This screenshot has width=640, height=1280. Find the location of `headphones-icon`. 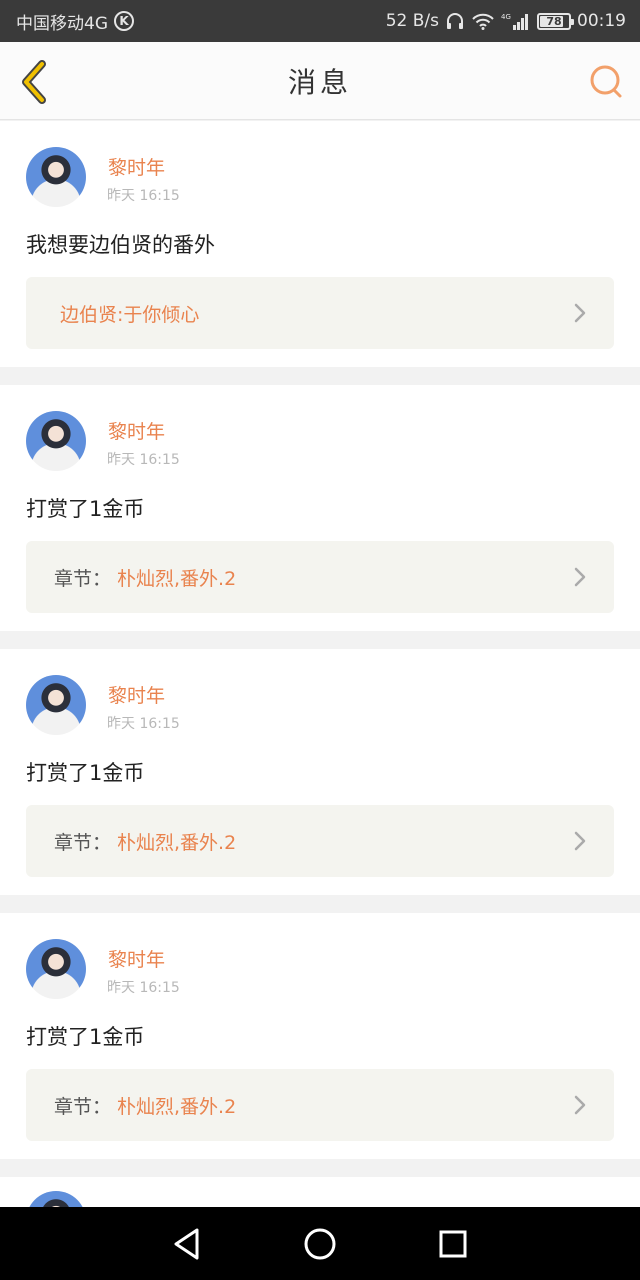

headphones-icon is located at coordinates (455, 21).